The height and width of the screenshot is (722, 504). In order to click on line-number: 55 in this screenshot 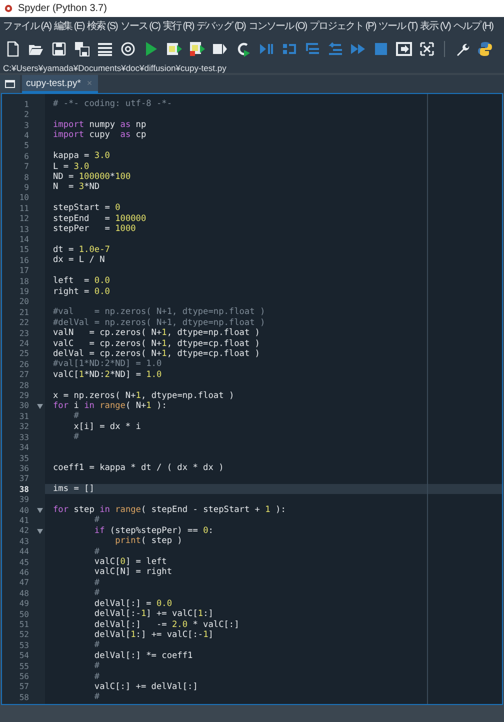, I will do `click(24, 666)`.